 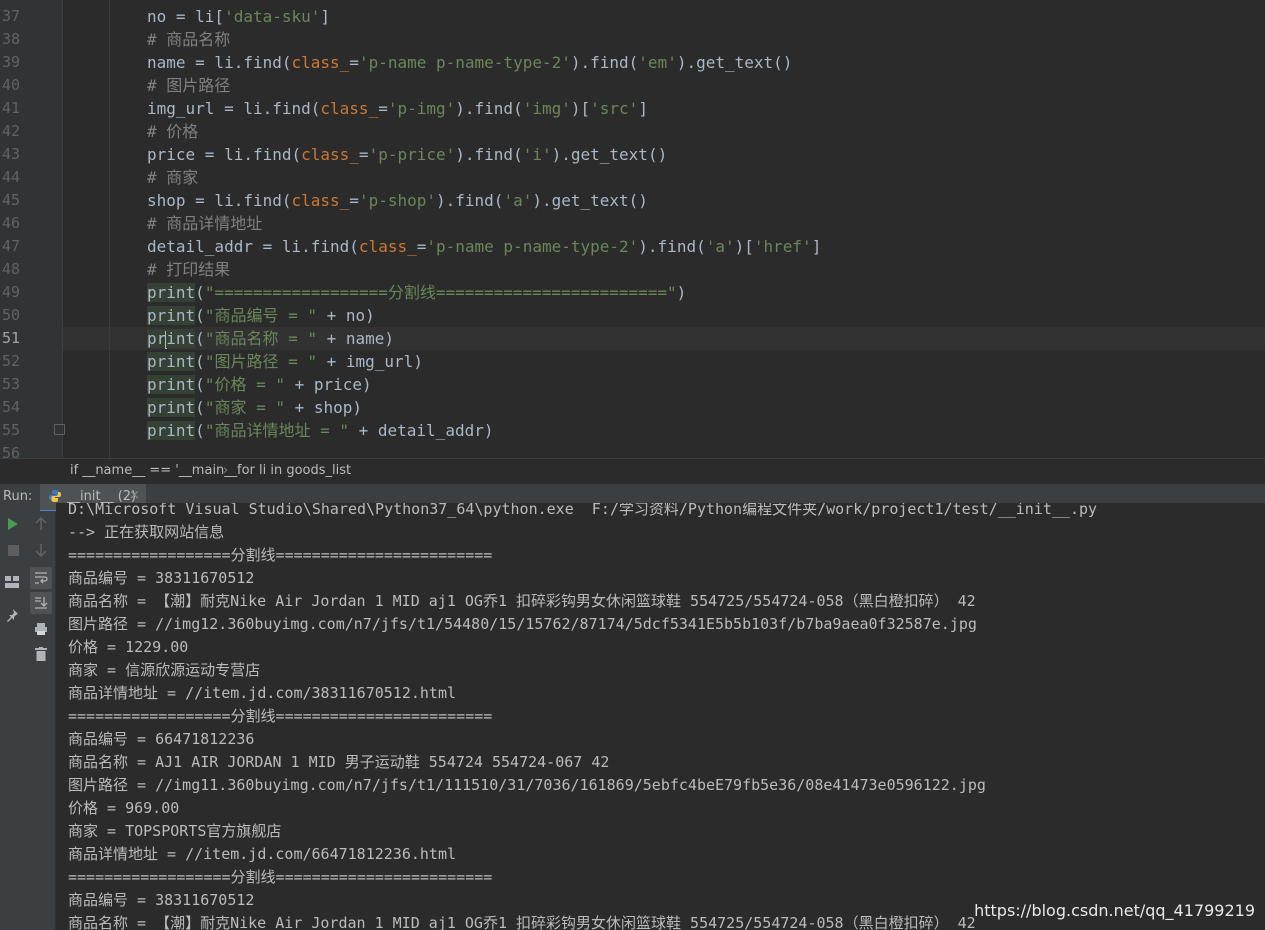 I want to click on code-line: print("图片路径 = " + img_url), so click(x=285, y=361).